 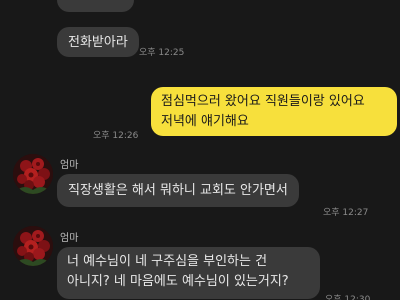 What do you see at coordinates (348, 297) in the screenshot?
I see `message-timestamp: 오후 12:30` at bounding box center [348, 297].